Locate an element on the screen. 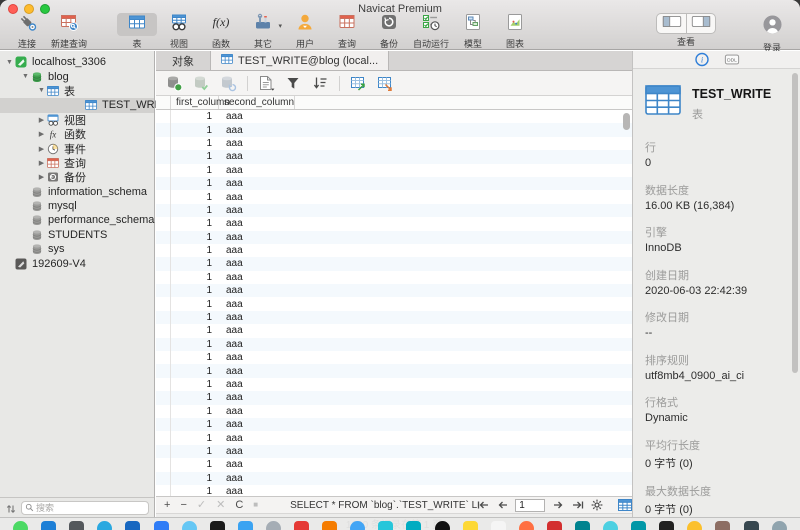  sidebar-item-students: STUDENTS is located at coordinates (77, 235).